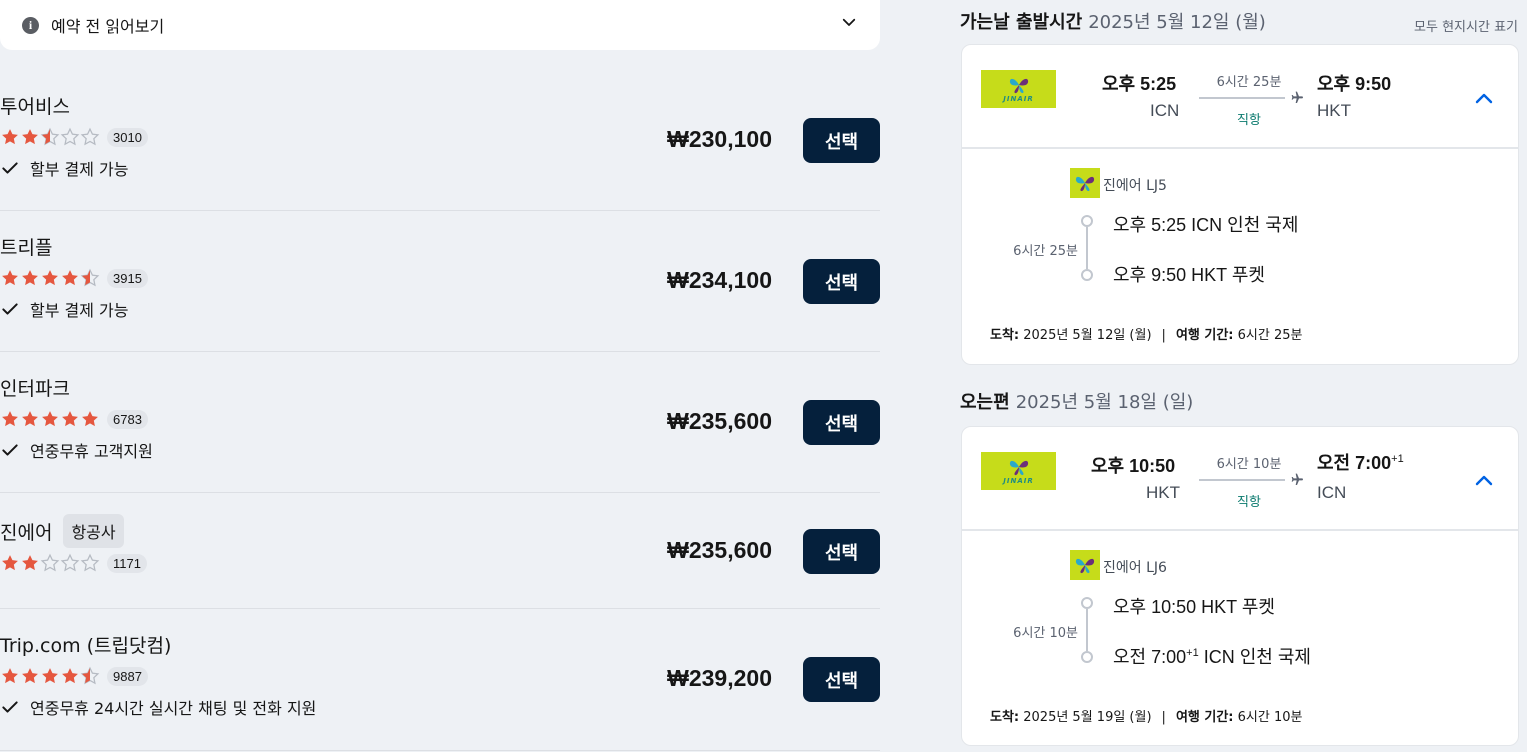 This screenshot has height=752, width=1527. I want to click on airline-flight: 진에어 LJ6, so click(1135, 568).